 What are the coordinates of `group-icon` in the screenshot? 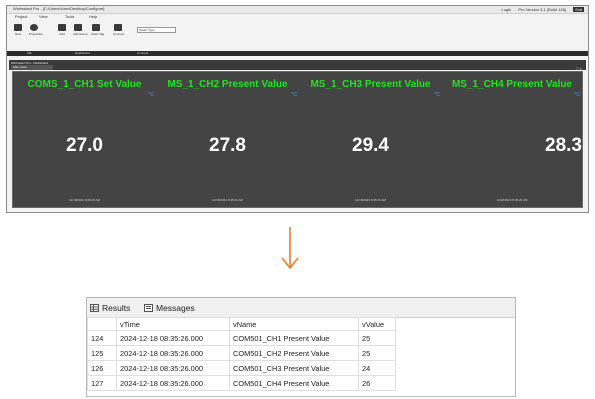 It's located at (78, 27).